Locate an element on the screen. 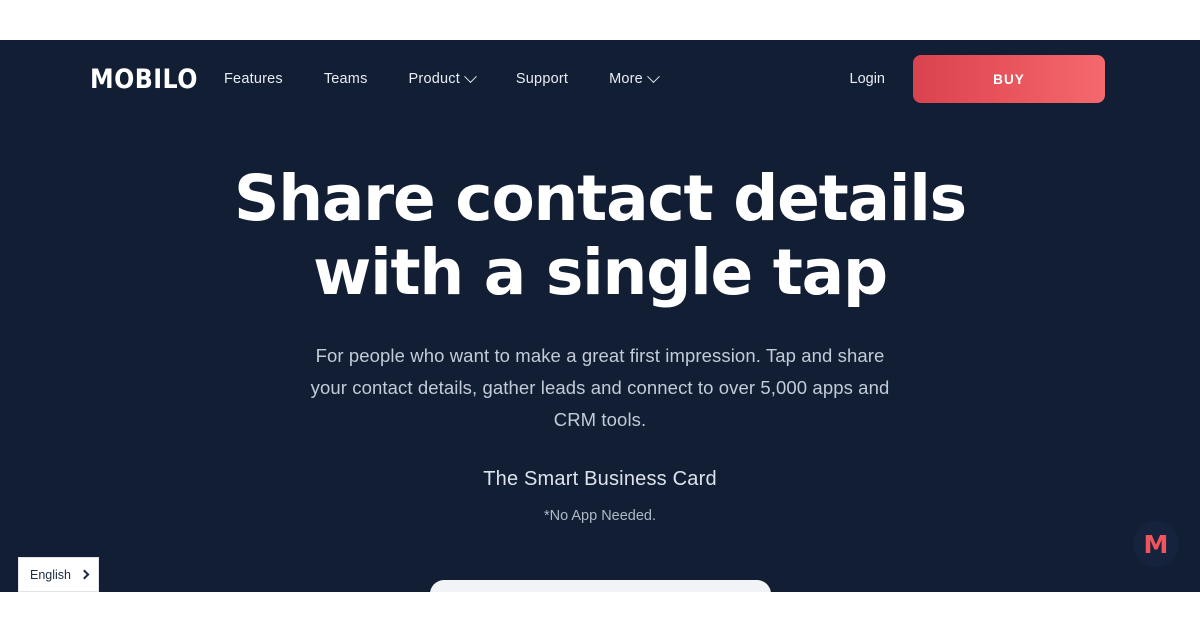 The height and width of the screenshot is (630, 1200). top-white-band is located at coordinates (600, 20).